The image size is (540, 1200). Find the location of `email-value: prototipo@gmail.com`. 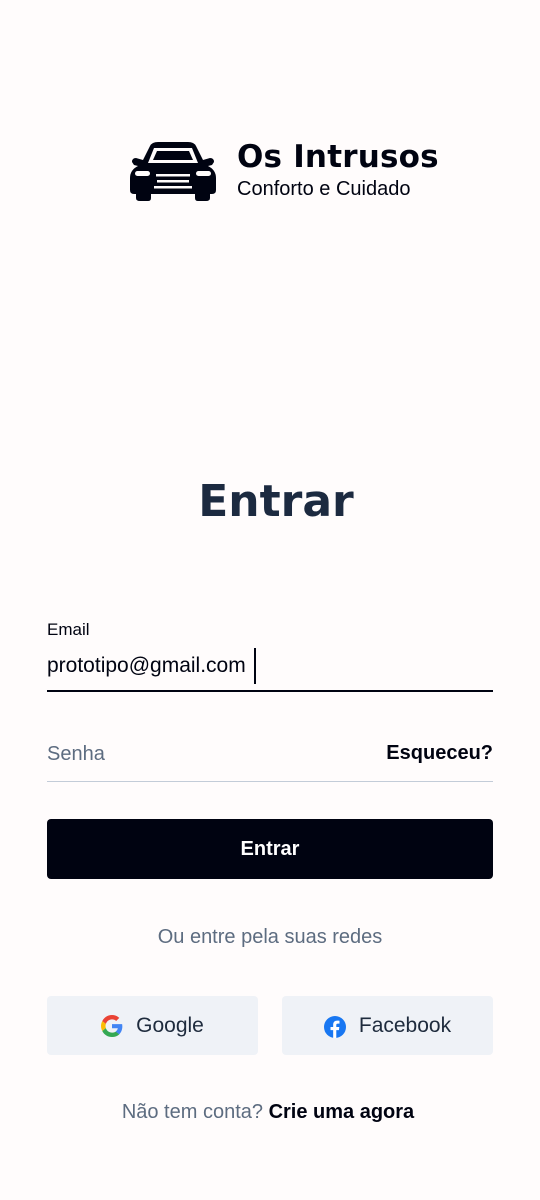

email-value: prototipo@gmail.com is located at coordinates (146, 665).